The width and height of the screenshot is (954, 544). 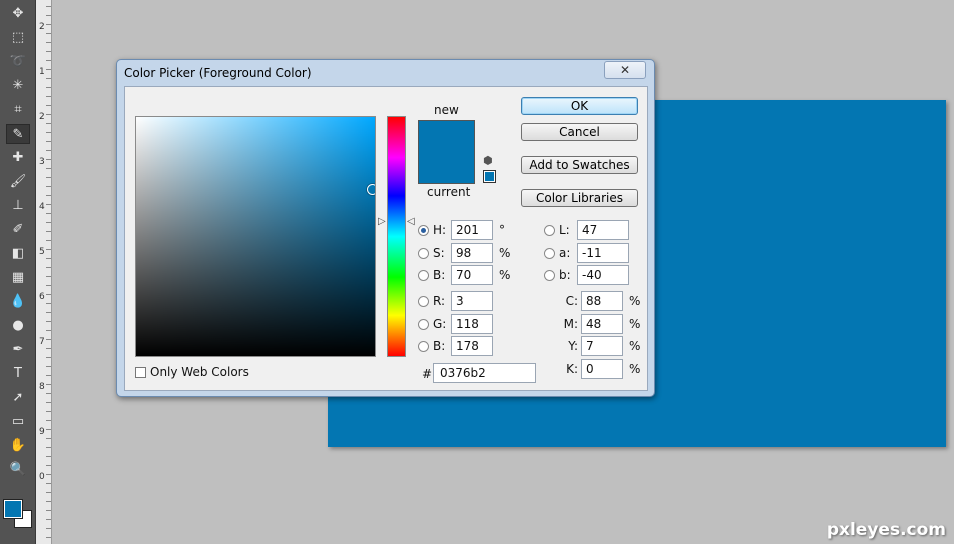 What do you see at coordinates (18, 446) in the screenshot?
I see `hand-icon: ✋` at bounding box center [18, 446].